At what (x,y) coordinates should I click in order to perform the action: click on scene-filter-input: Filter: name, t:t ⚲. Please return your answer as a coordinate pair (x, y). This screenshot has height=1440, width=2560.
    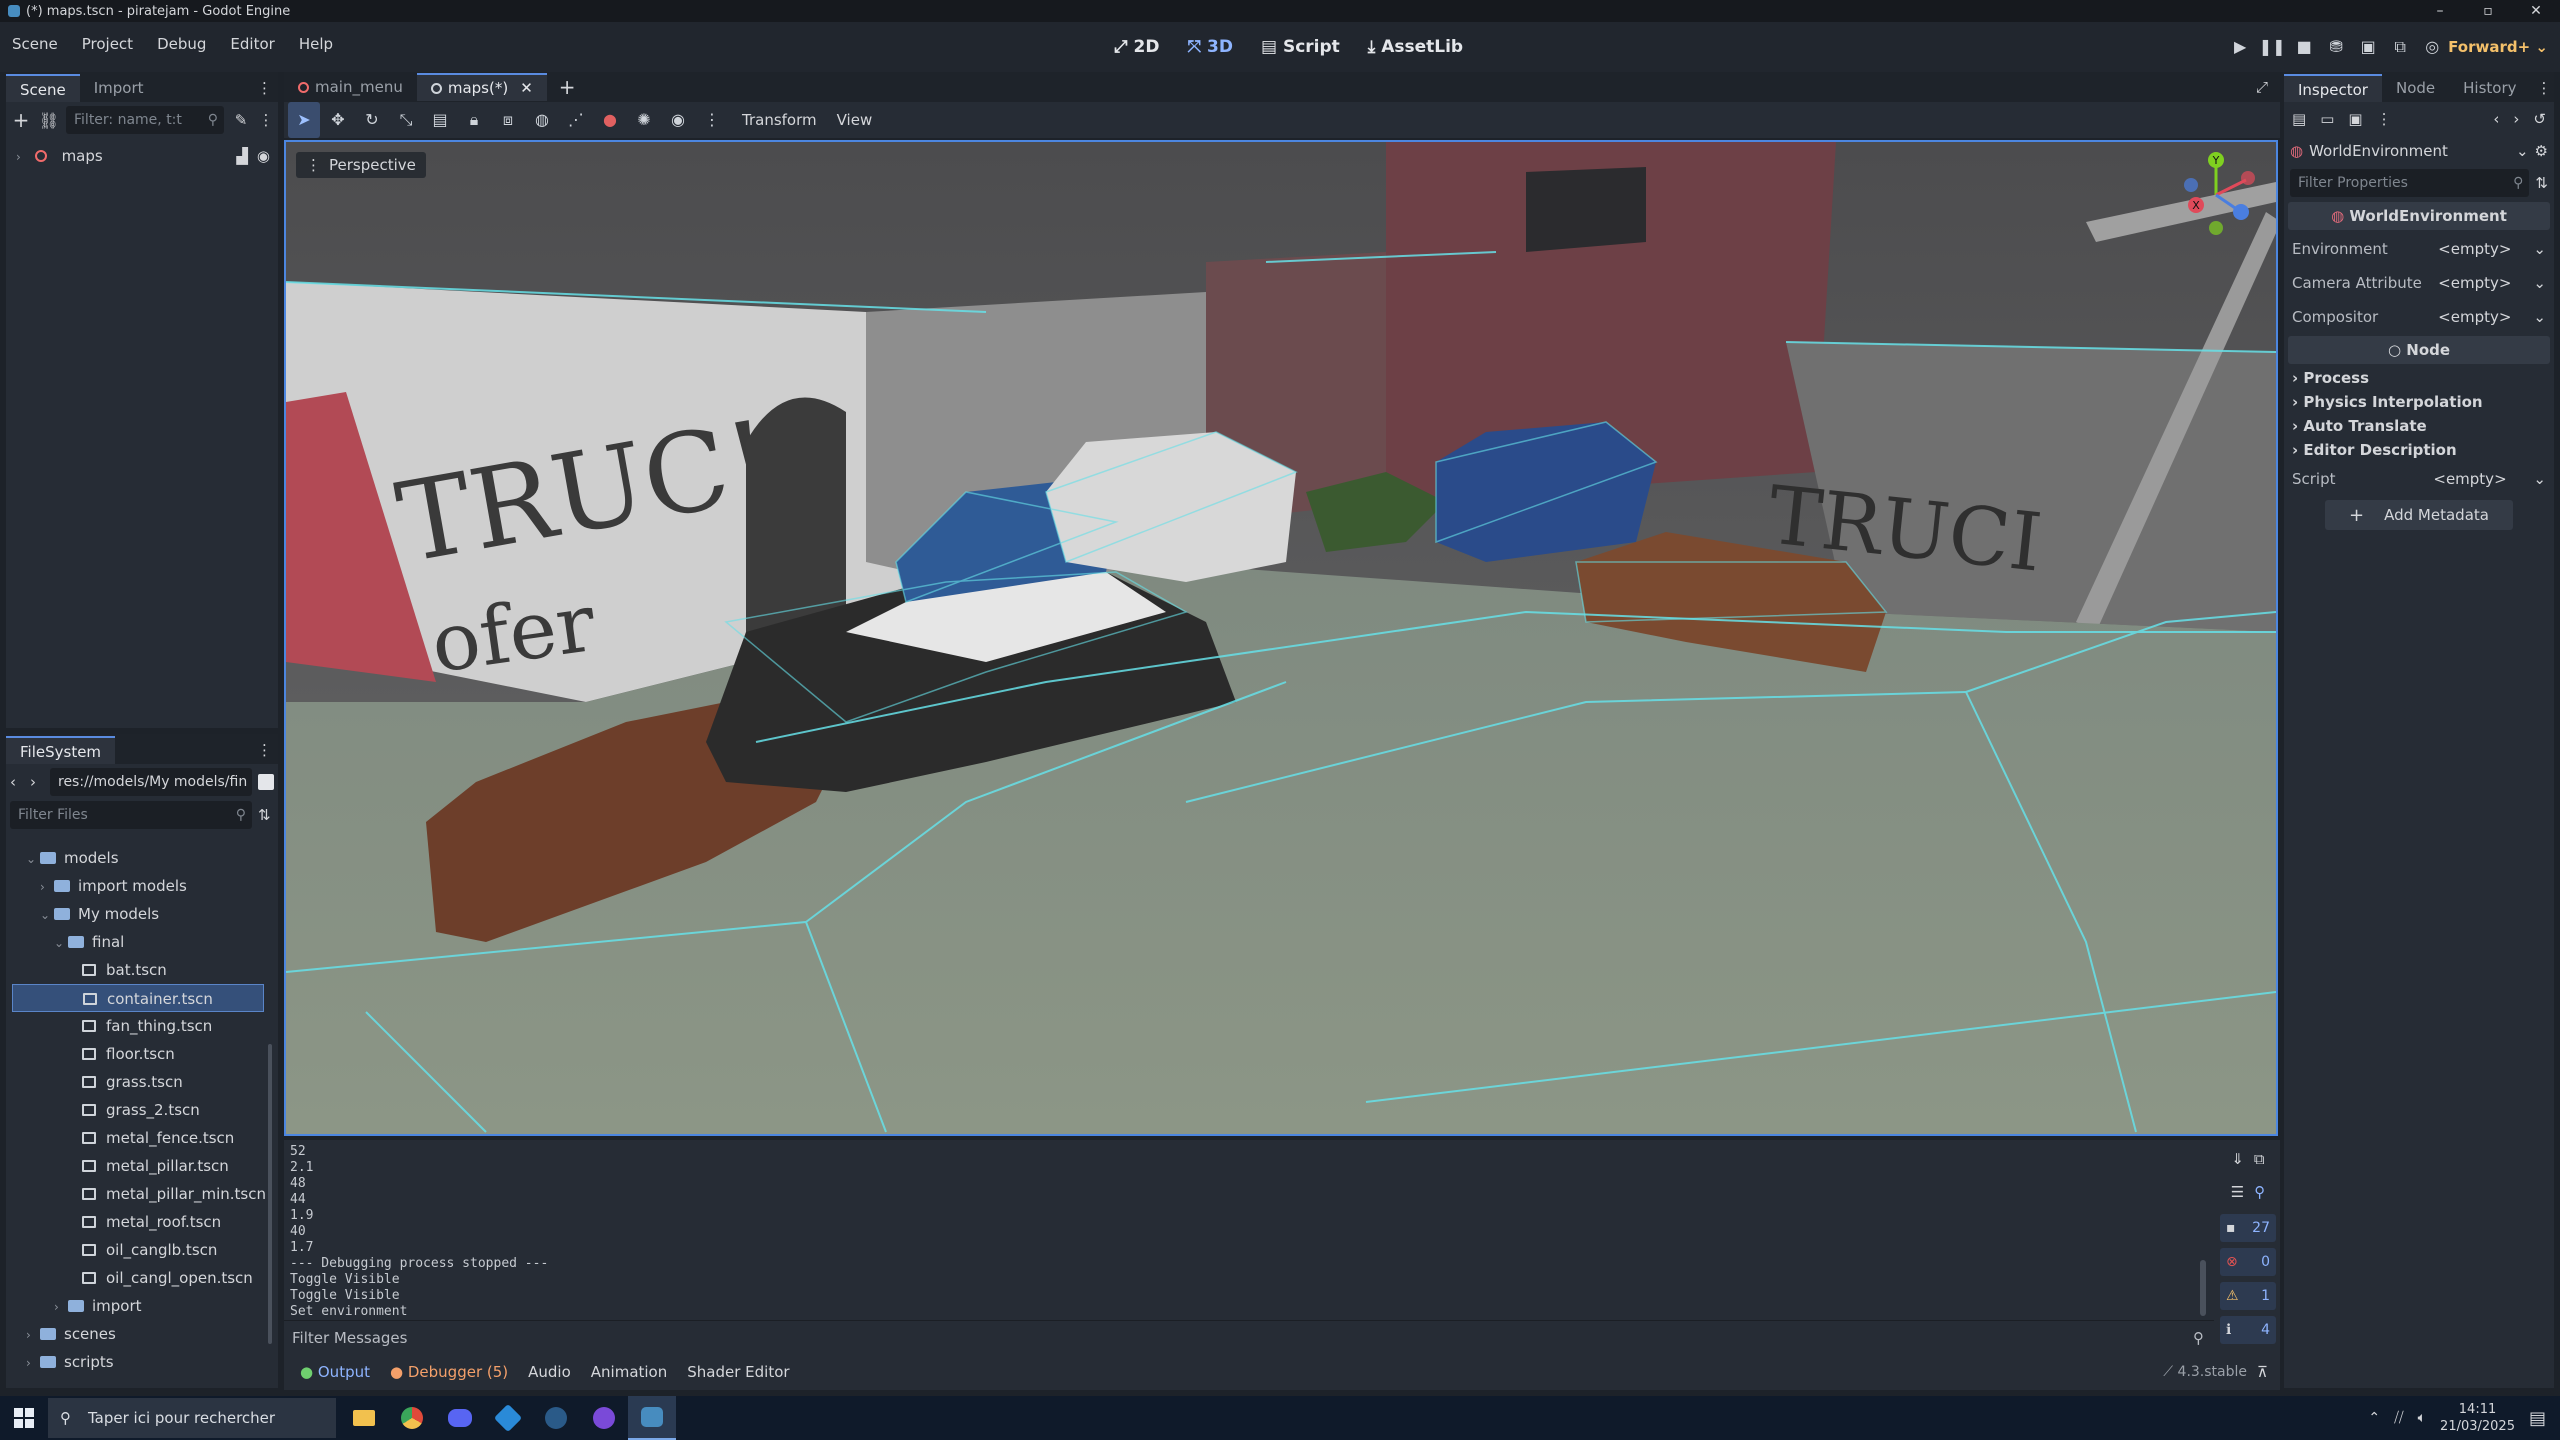
    Looking at the image, I should click on (145, 120).